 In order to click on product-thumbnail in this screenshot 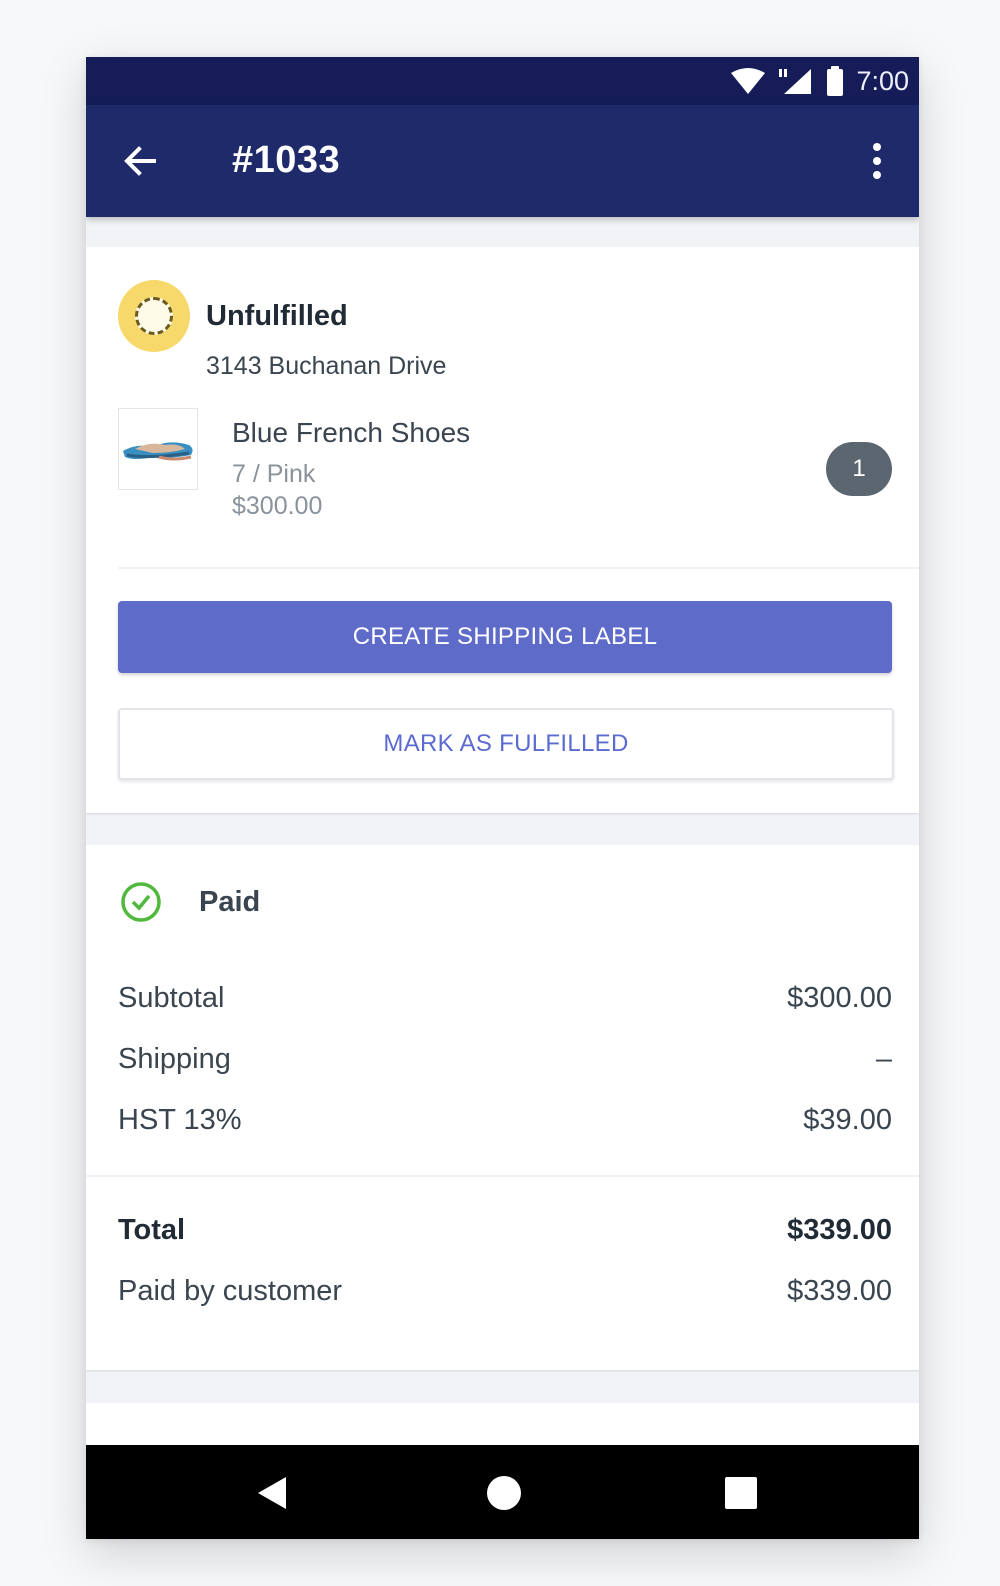, I will do `click(158, 449)`.